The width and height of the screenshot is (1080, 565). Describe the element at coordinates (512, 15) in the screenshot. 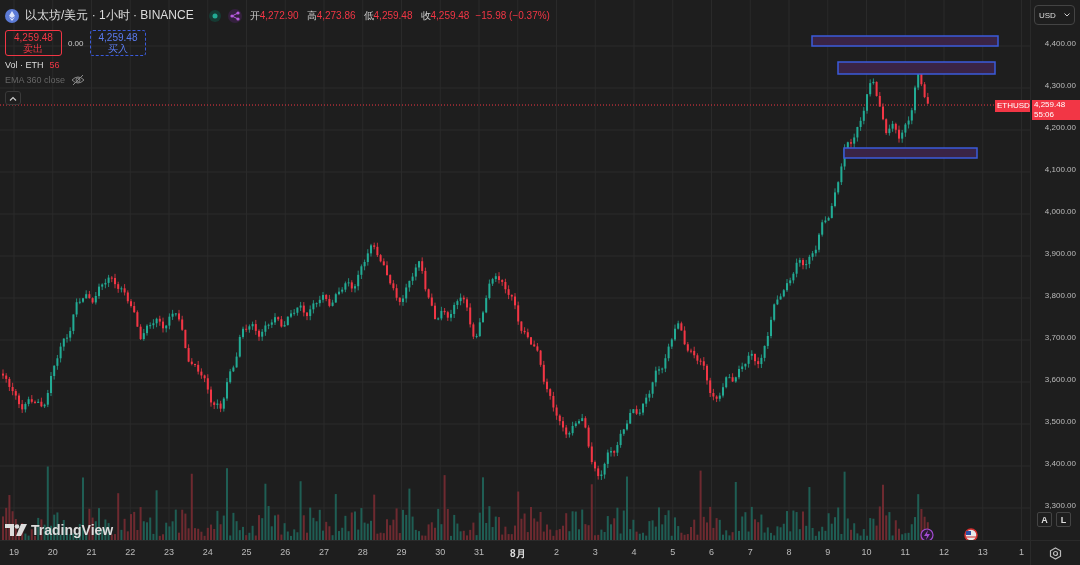

I see `change-value: −15.98 (−0.37%)` at that location.